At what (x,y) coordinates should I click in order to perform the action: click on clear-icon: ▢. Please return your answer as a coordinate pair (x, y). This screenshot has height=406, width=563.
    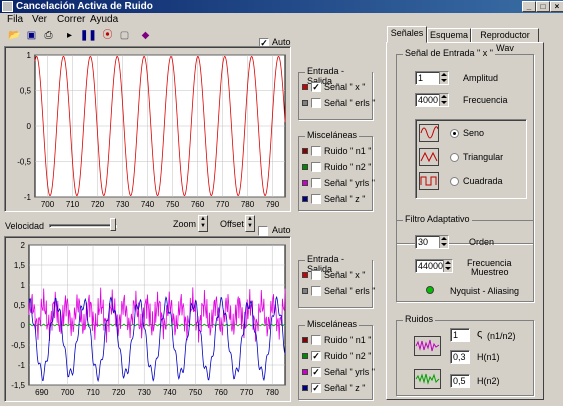
    Looking at the image, I should click on (124, 35).